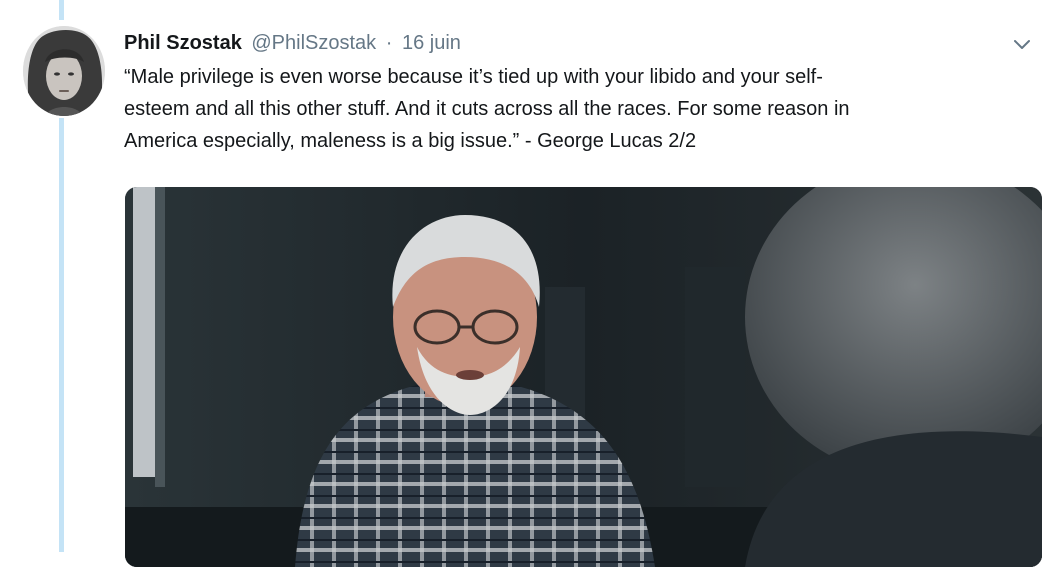  I want to click on thread-line-top, so click(61, 10).